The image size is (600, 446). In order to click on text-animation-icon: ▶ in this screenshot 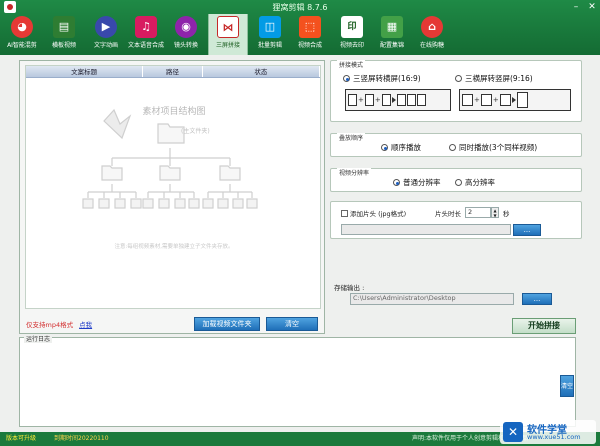, I will do `click(106, 27)`.